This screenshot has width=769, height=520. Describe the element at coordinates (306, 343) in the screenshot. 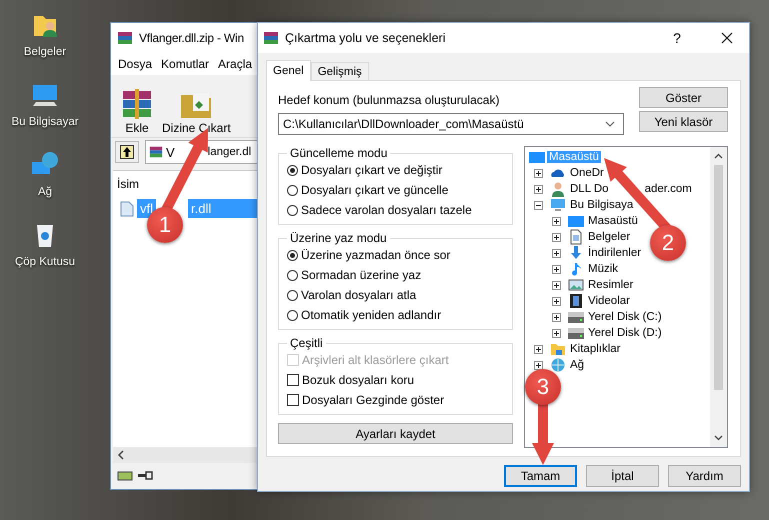

I see `group-title: Çeşitli` at that location.